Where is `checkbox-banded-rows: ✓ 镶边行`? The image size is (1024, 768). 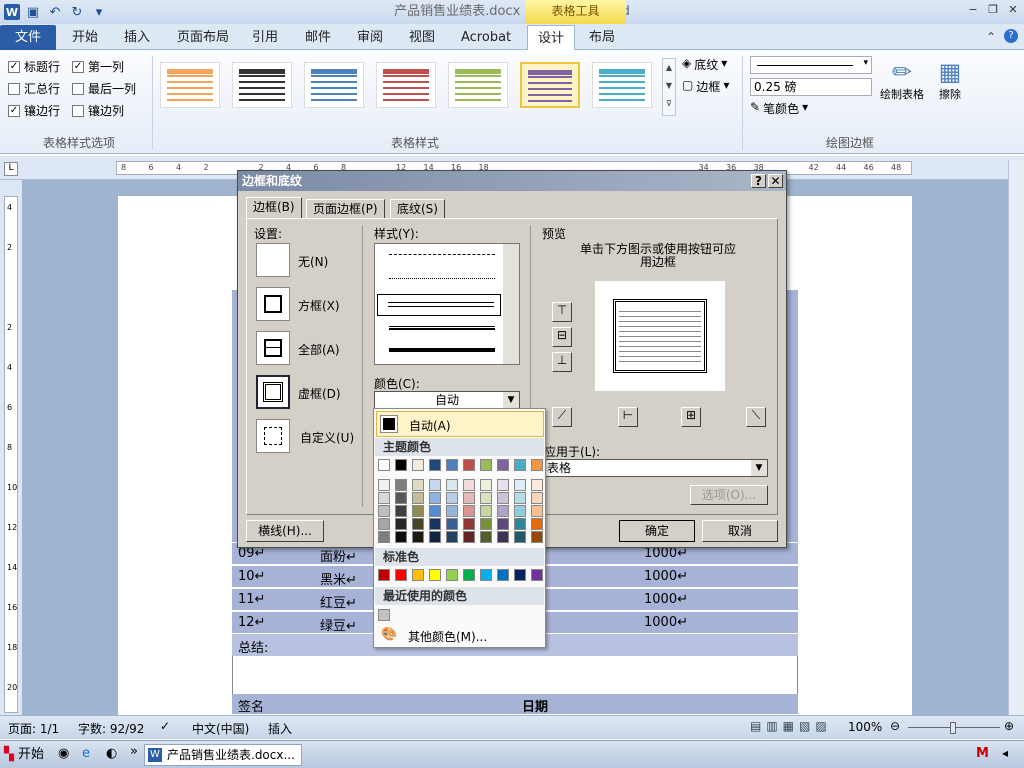 checkbox-banded-rows: ✓ 镶边行 is located at coordinates (34, 110).